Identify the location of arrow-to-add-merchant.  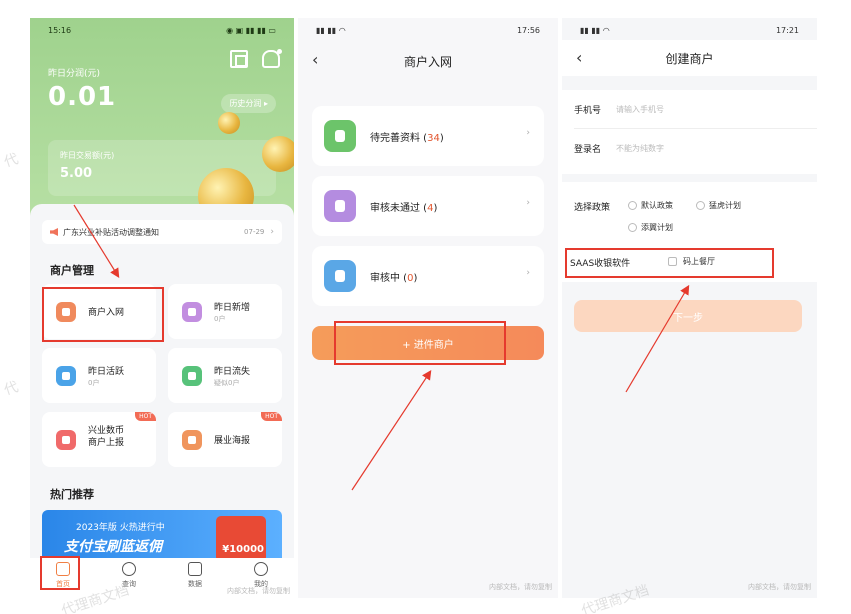
(391, 430).